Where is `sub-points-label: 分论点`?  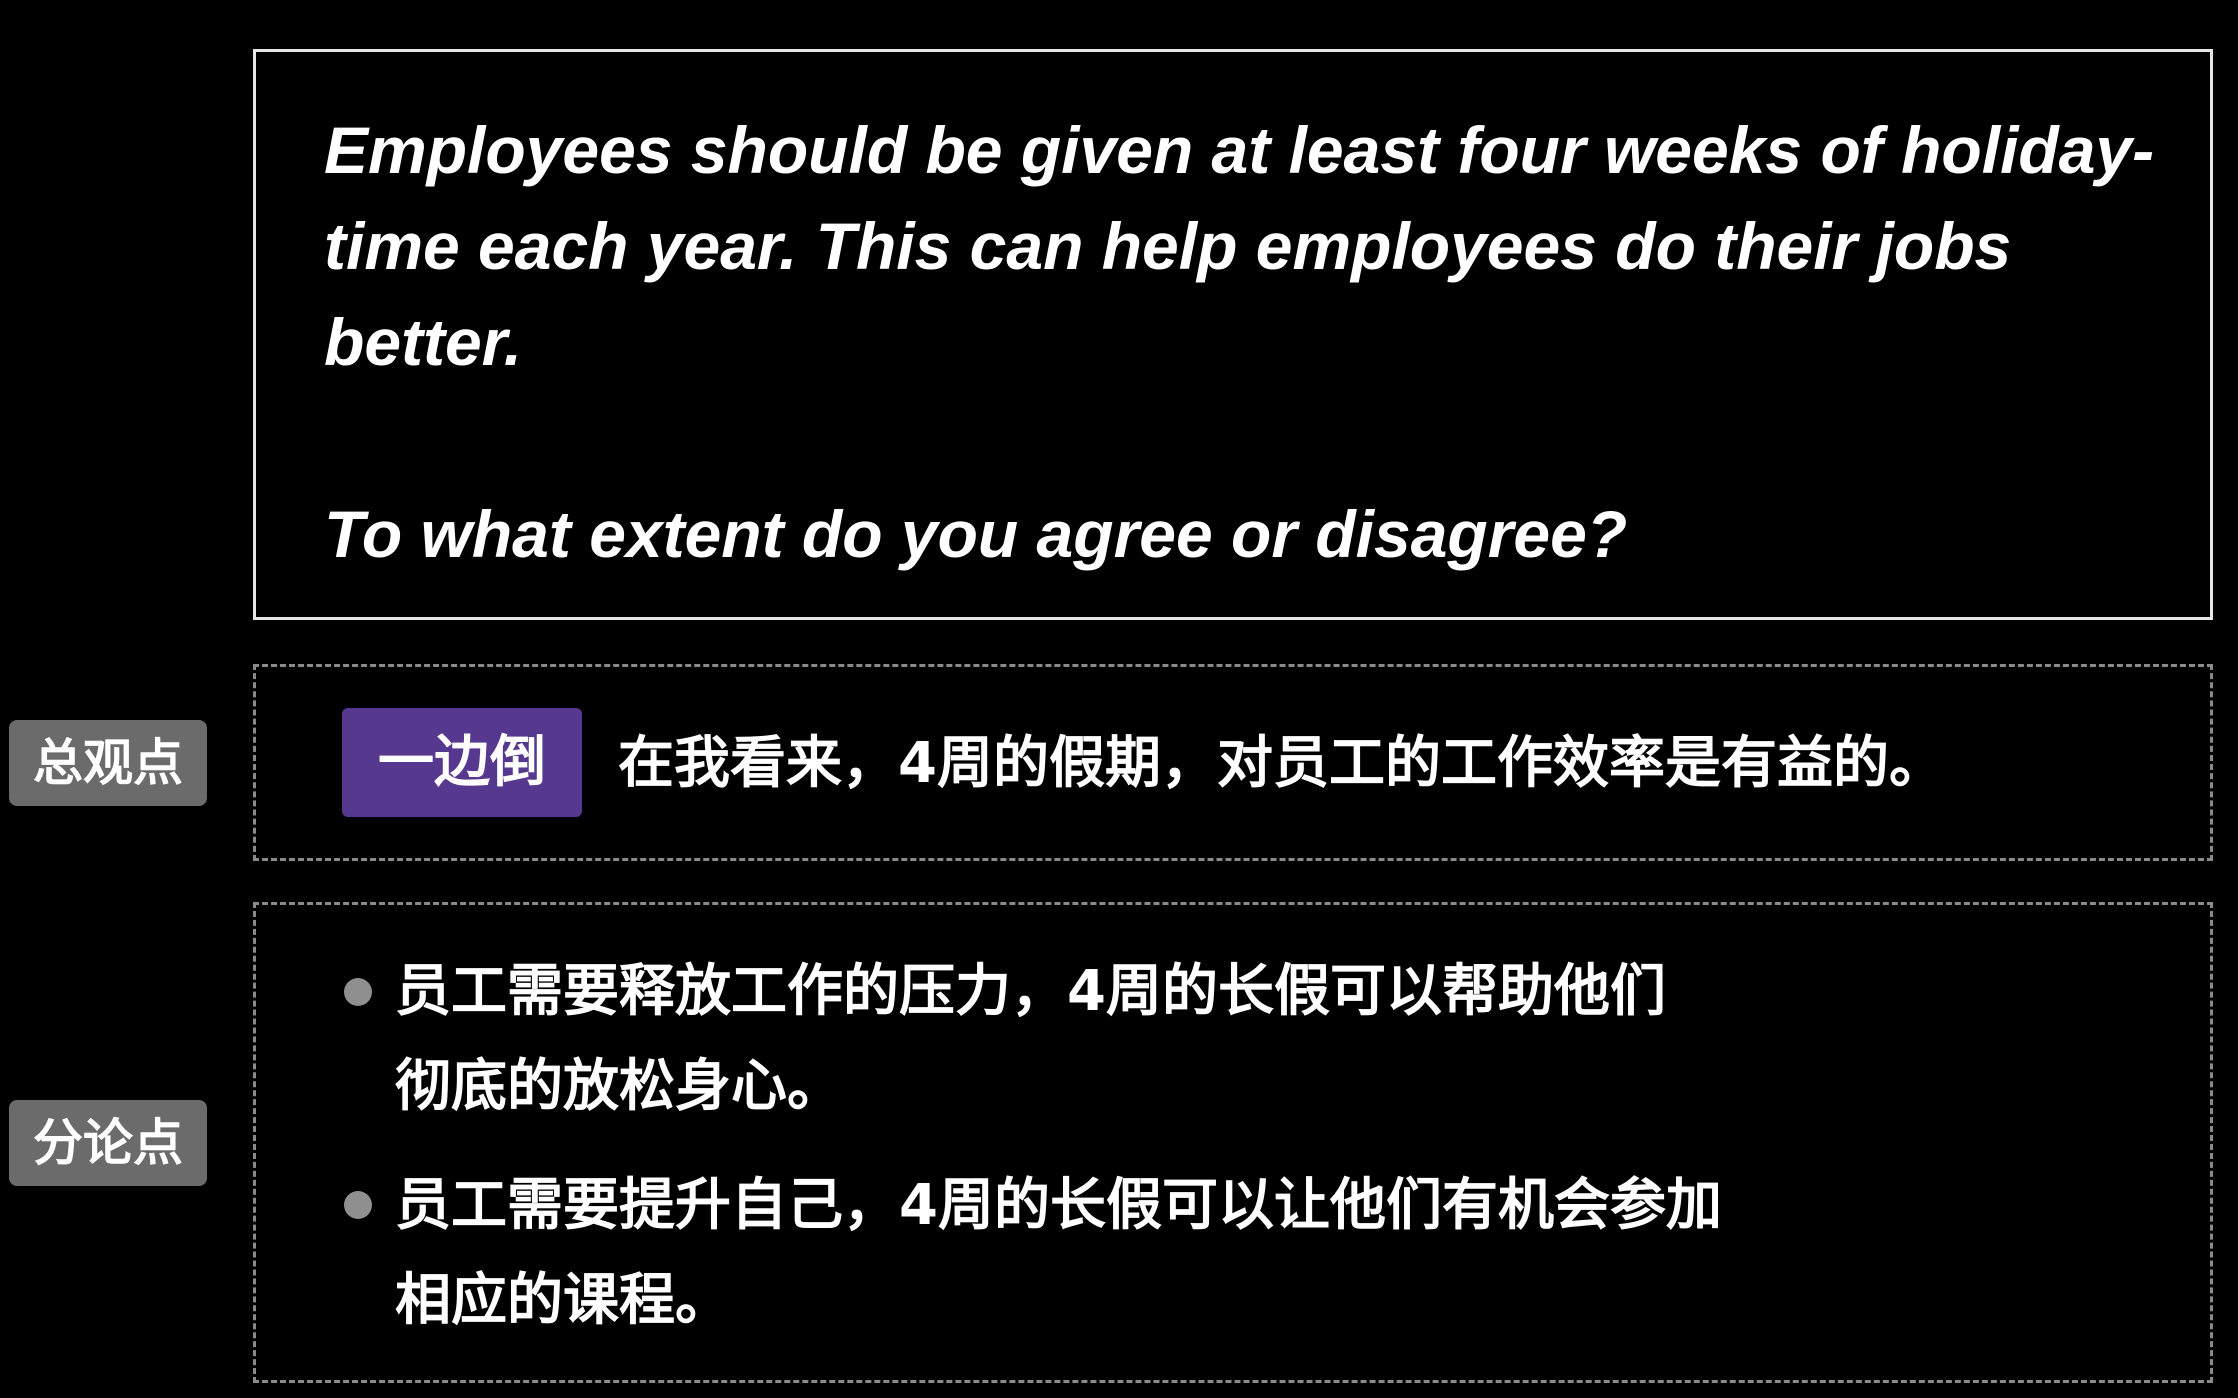
sub-points-label: 分论点 is located at coordinates (108, 1143).